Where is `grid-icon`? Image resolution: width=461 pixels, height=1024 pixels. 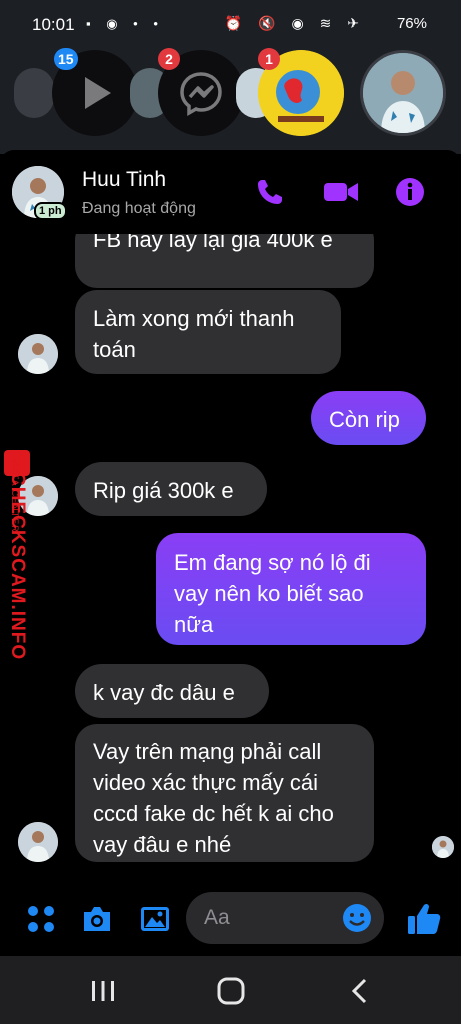 grid-icon is located at coordinates (41, 919).